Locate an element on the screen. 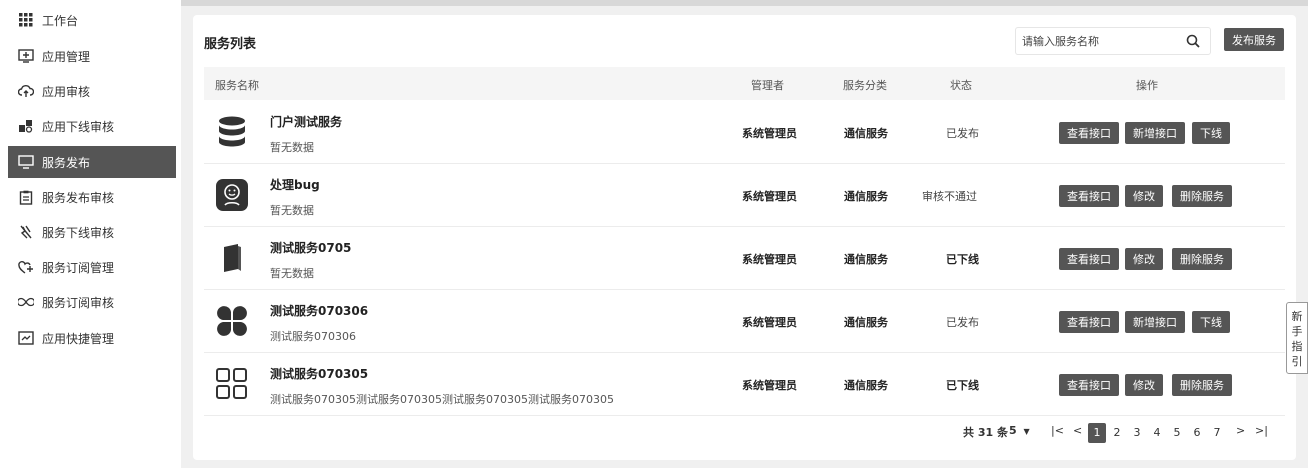  table-row: 处理bug 暂无数据 系统管理员 通信服务 审核不通过 查看接口 修改 删除服务 is located at coordinates (744, 195).